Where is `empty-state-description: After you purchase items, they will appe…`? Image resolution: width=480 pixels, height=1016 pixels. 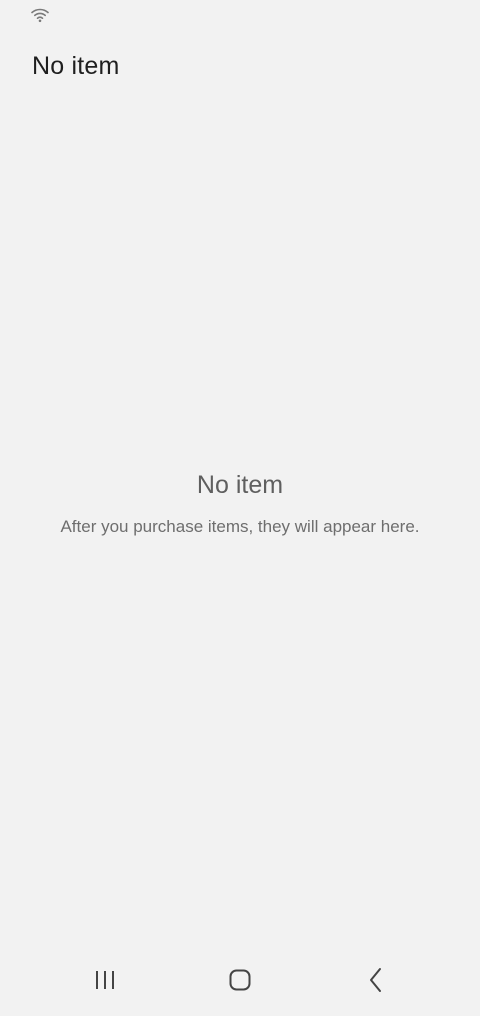 empty-state-description: After you purchase items, they will appe… is located at coordinates (240, 526).